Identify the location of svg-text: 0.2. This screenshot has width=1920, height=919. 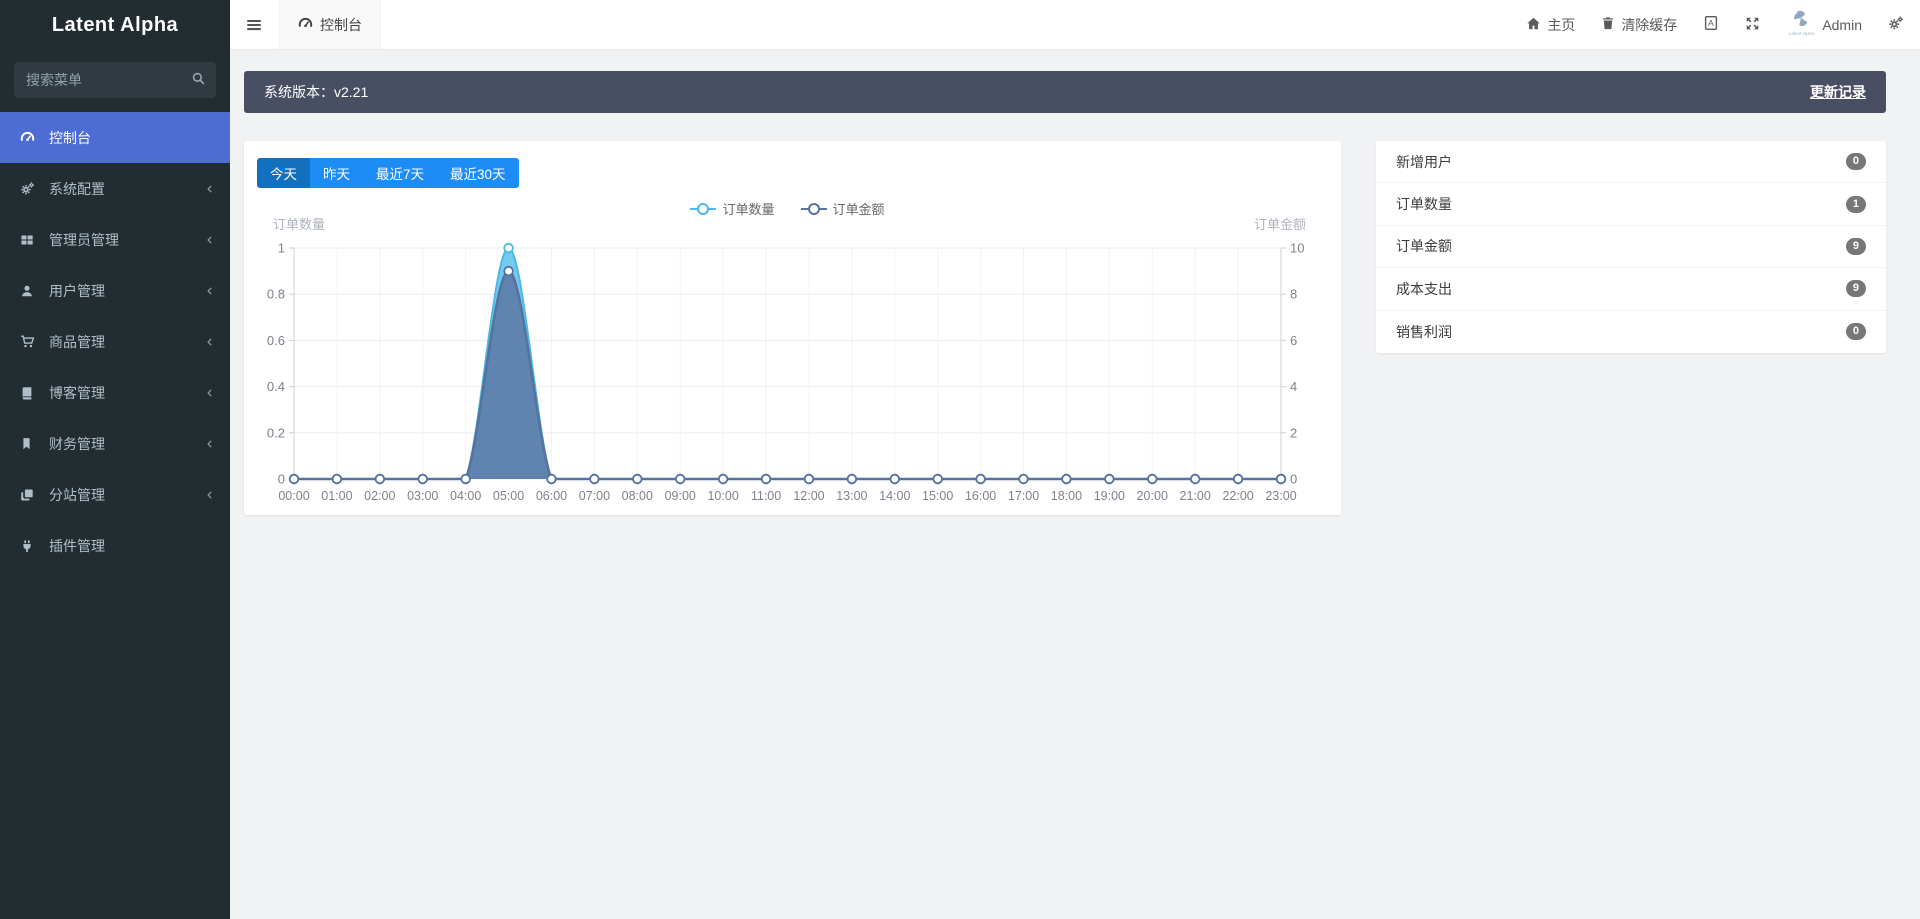
(276, 432).